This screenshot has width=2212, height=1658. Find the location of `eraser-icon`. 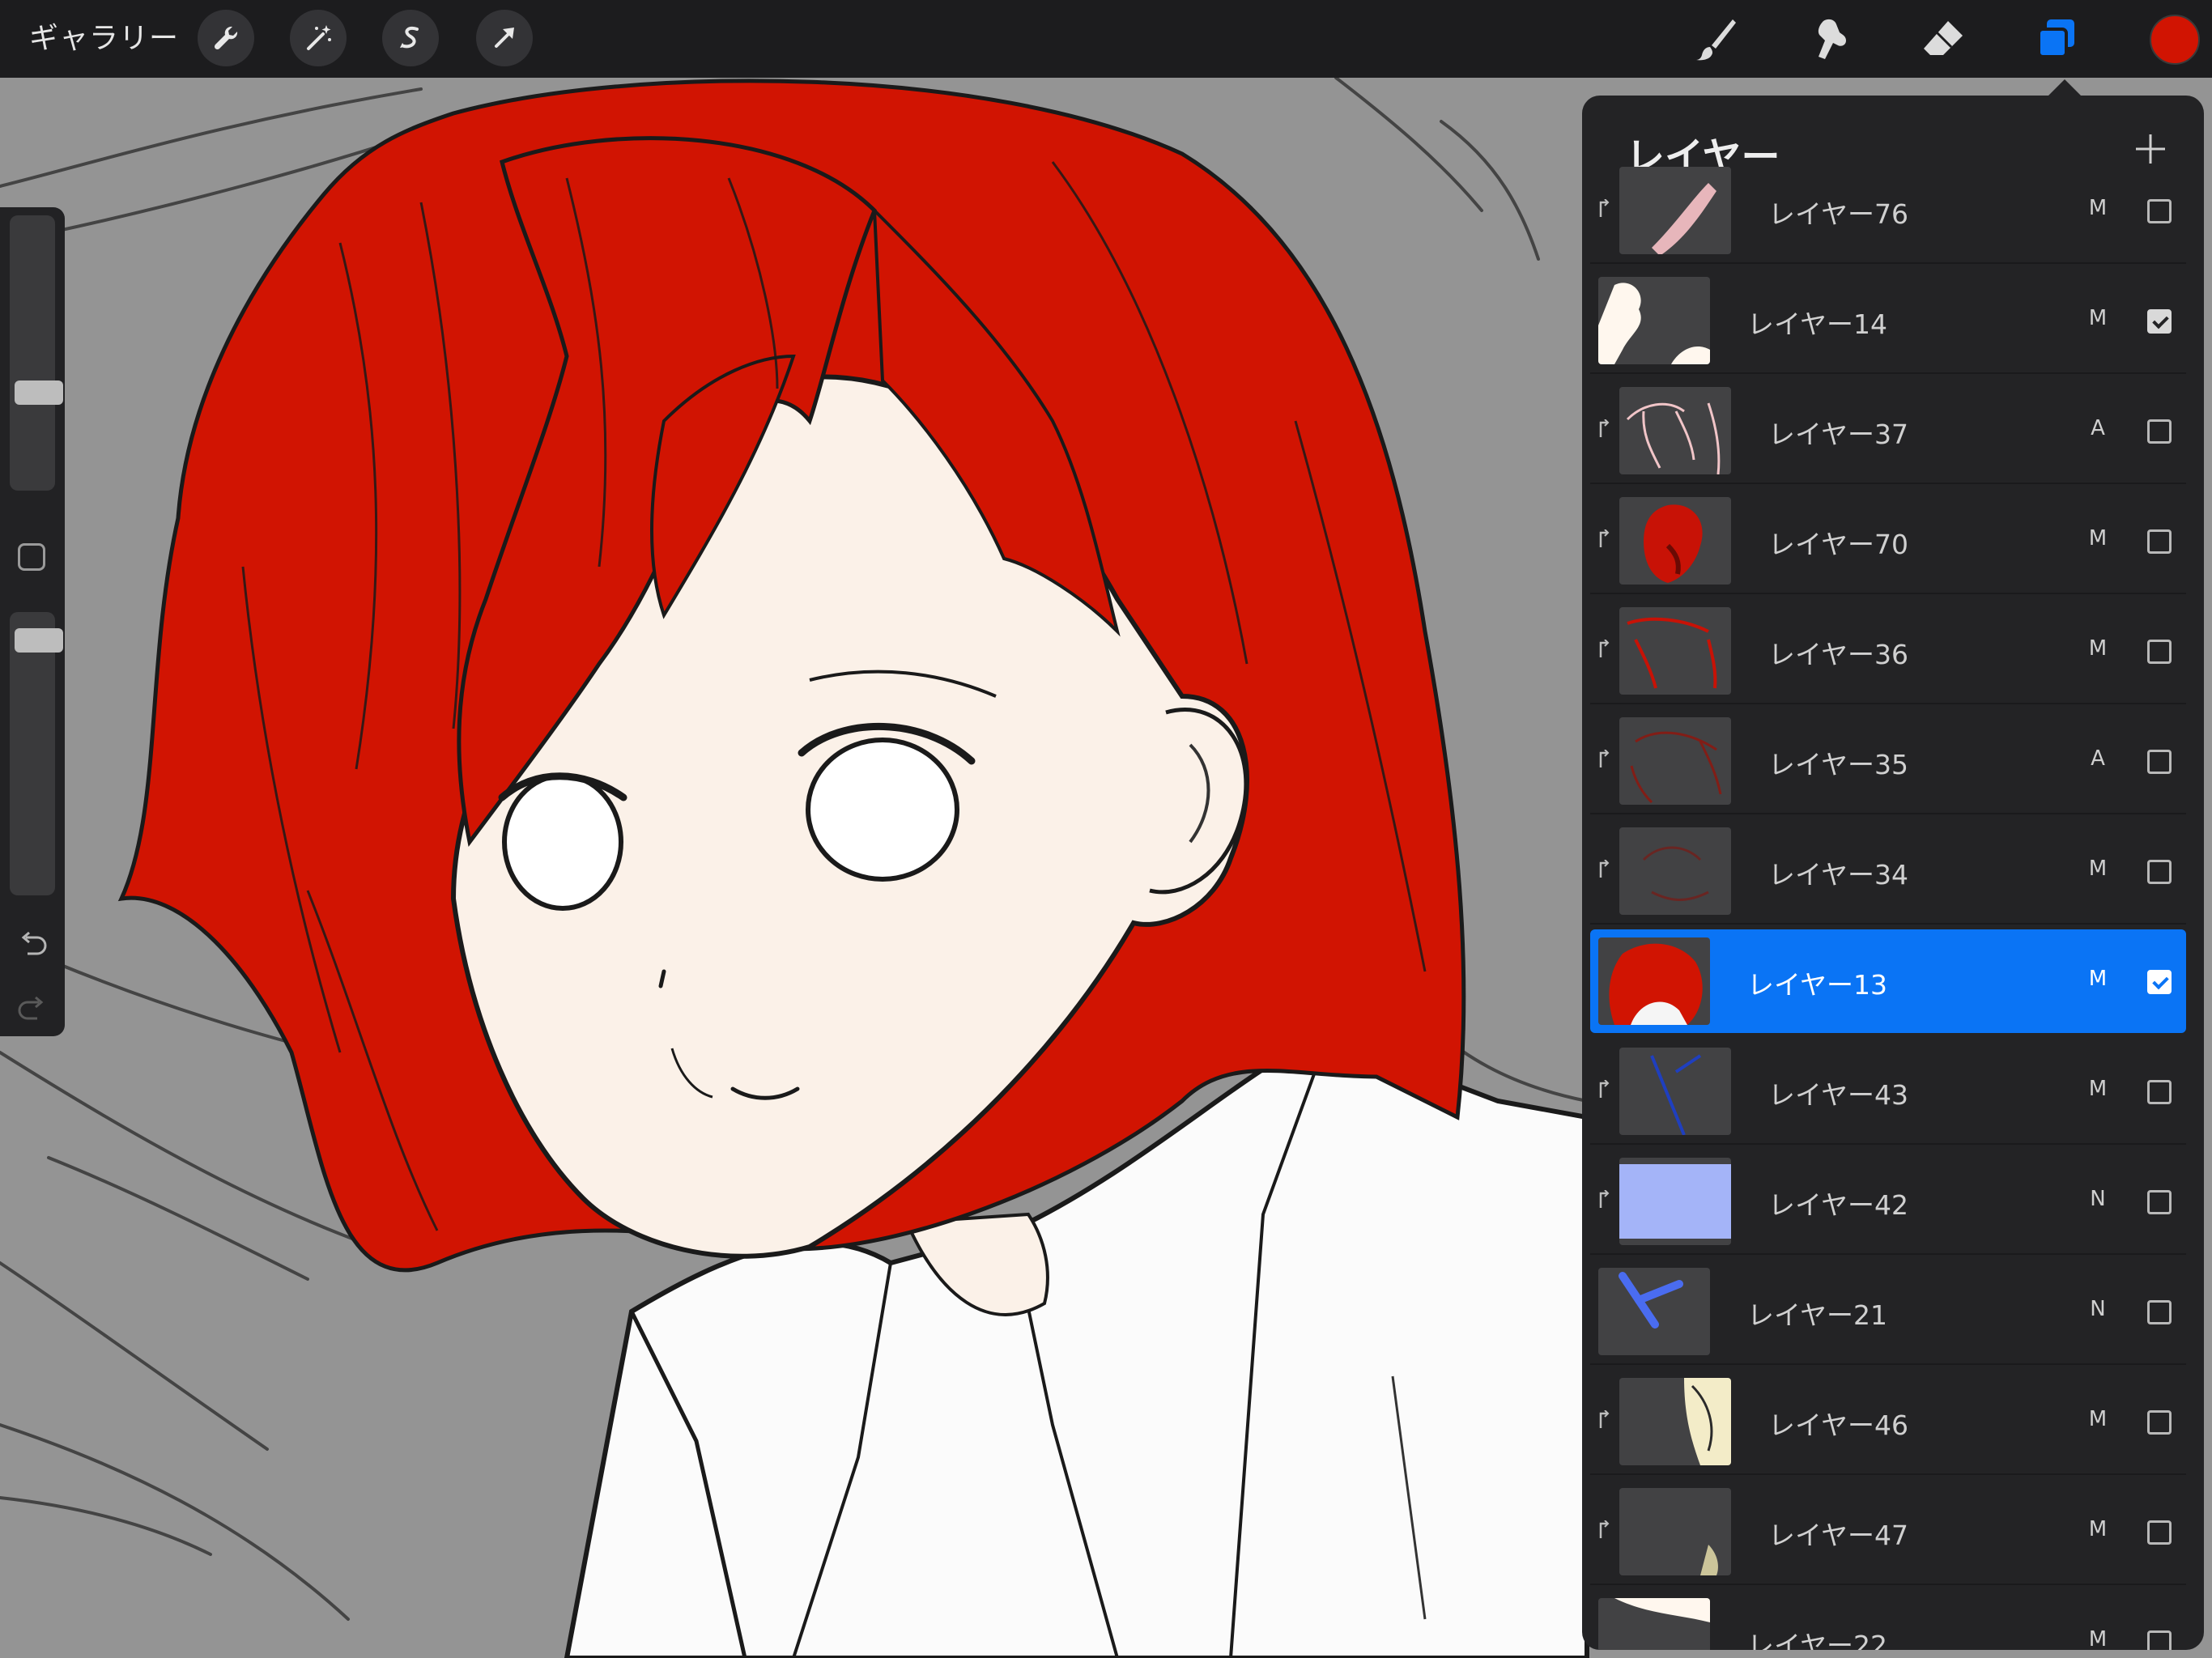

eraser-icon is located at coordinates (1944, 38).